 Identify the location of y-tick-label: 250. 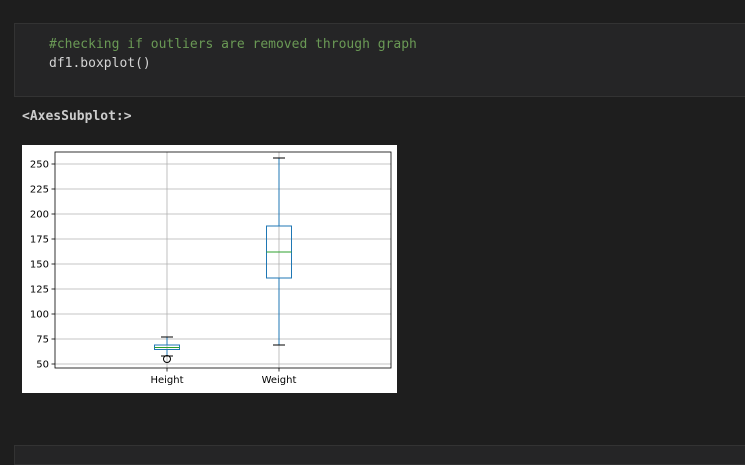
(39, 165).